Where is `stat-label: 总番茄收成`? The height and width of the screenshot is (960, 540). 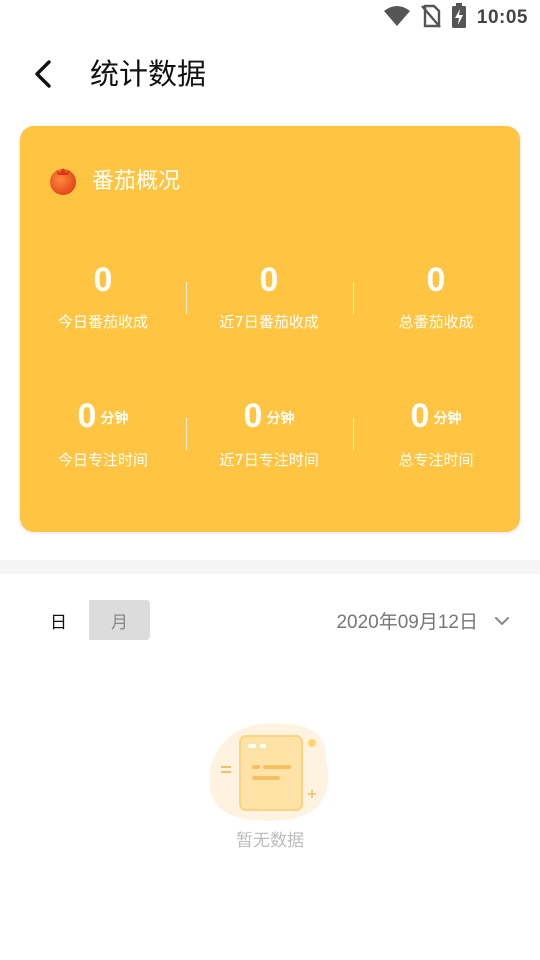
stat-label: 总番茄收成 is located at coordinates (436, 322).